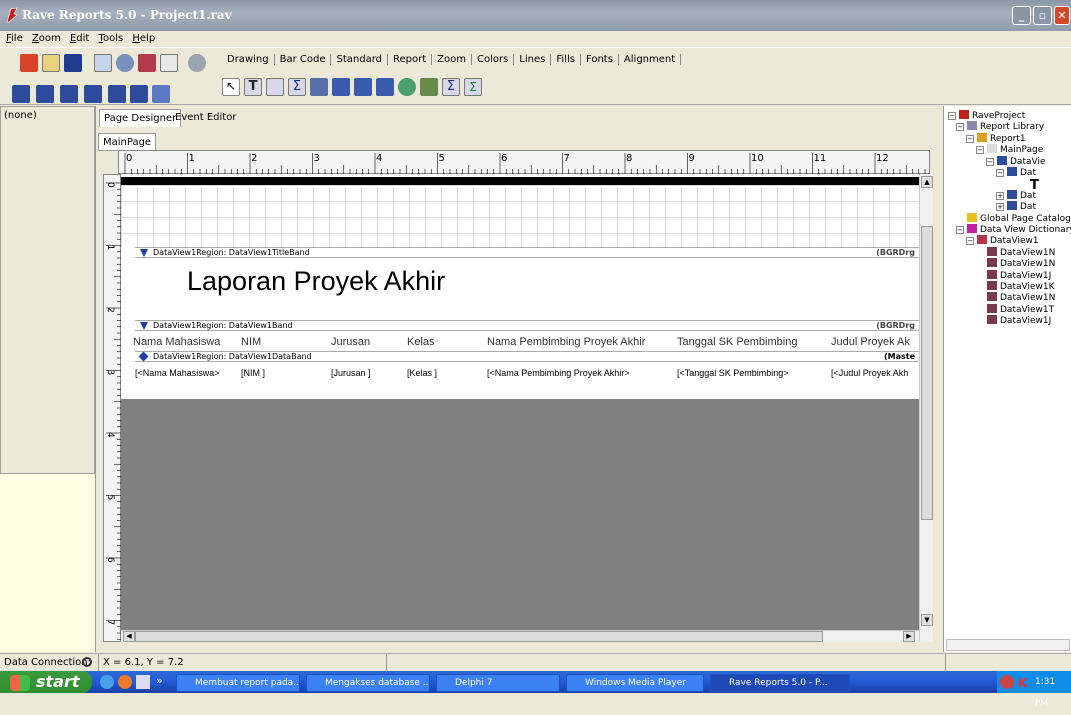 Image resolution: width=1071 pixels, height=715 pixels. Describe the element at coordinates (421, 342) in the screenshot. I see `column-header: Kelas` at that location.